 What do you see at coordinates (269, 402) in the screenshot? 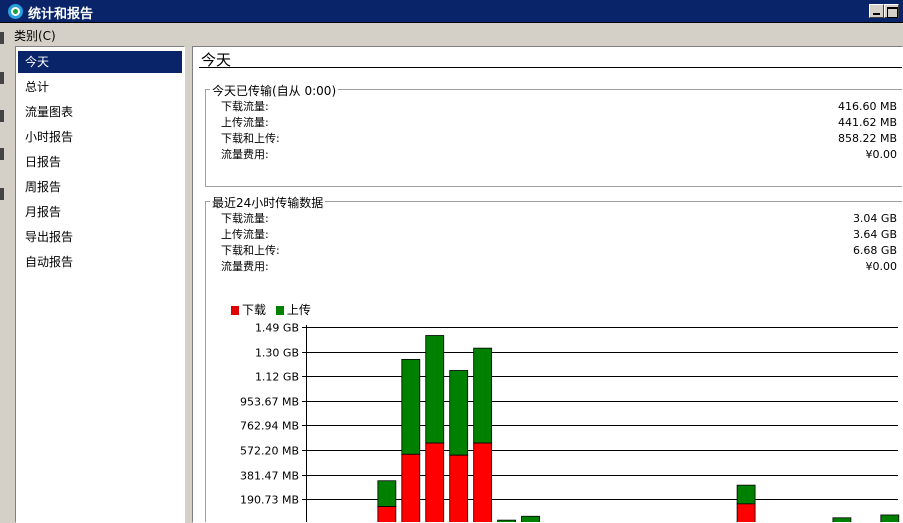
I see `y-tick-label: 953.67 MB` at bounding box center [269, 402].